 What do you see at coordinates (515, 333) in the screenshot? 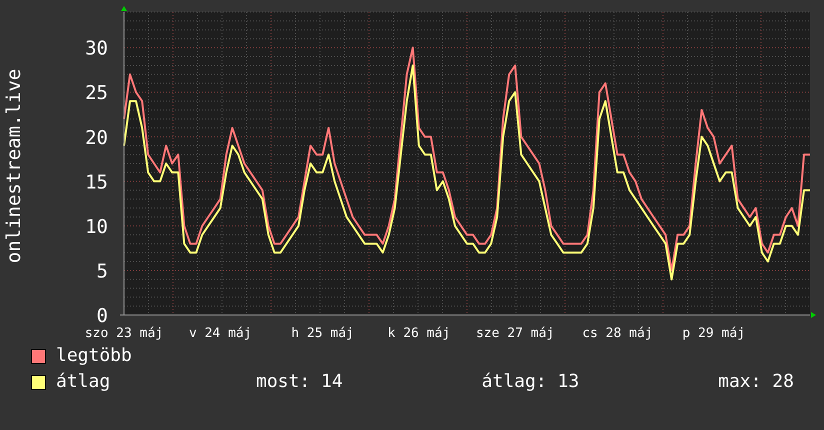
I see `x-tick-label: sze 27 máj` at bounding box center [515, 333].